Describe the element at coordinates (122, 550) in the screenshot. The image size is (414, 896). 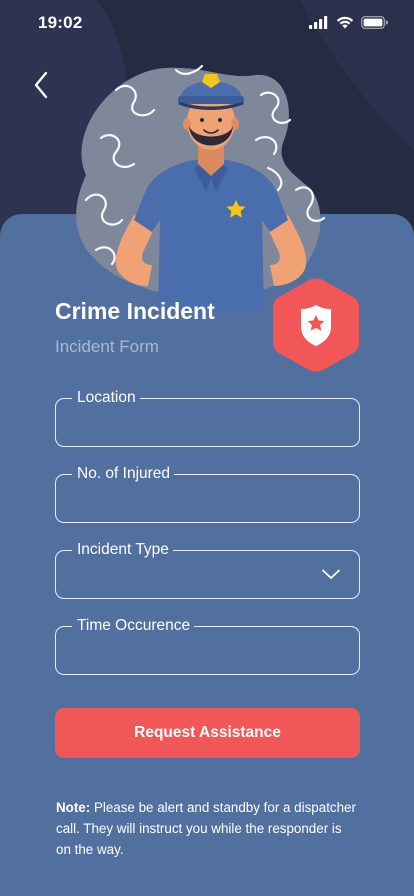
I see `incident-type-label: Incident Type` at that location.